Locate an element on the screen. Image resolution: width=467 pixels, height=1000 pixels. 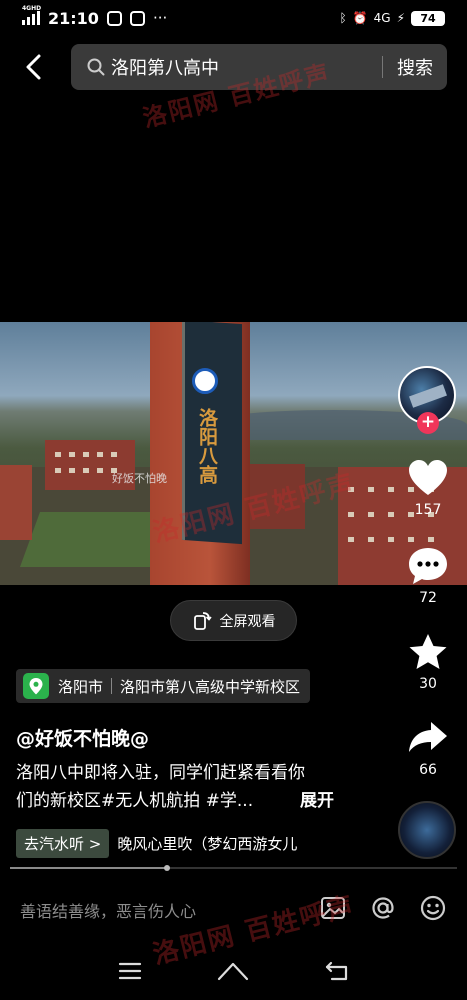
video-overlay-caption: 好饭不怕晚 is located at coordinates (139, 478).